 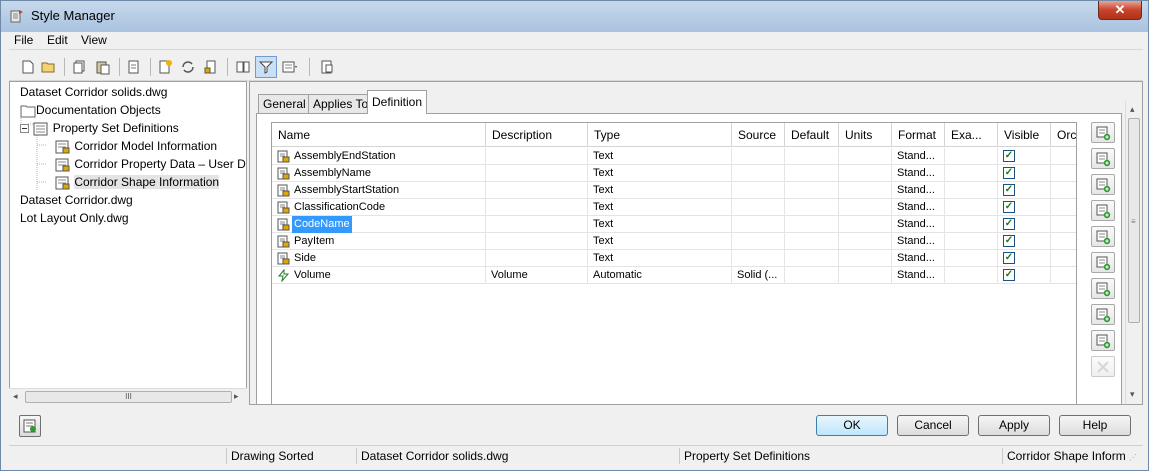 What do you see at coordinates (1103, 340) in the screenshot?
I see `add-project-property-button` at bounding box center [1103, 340].